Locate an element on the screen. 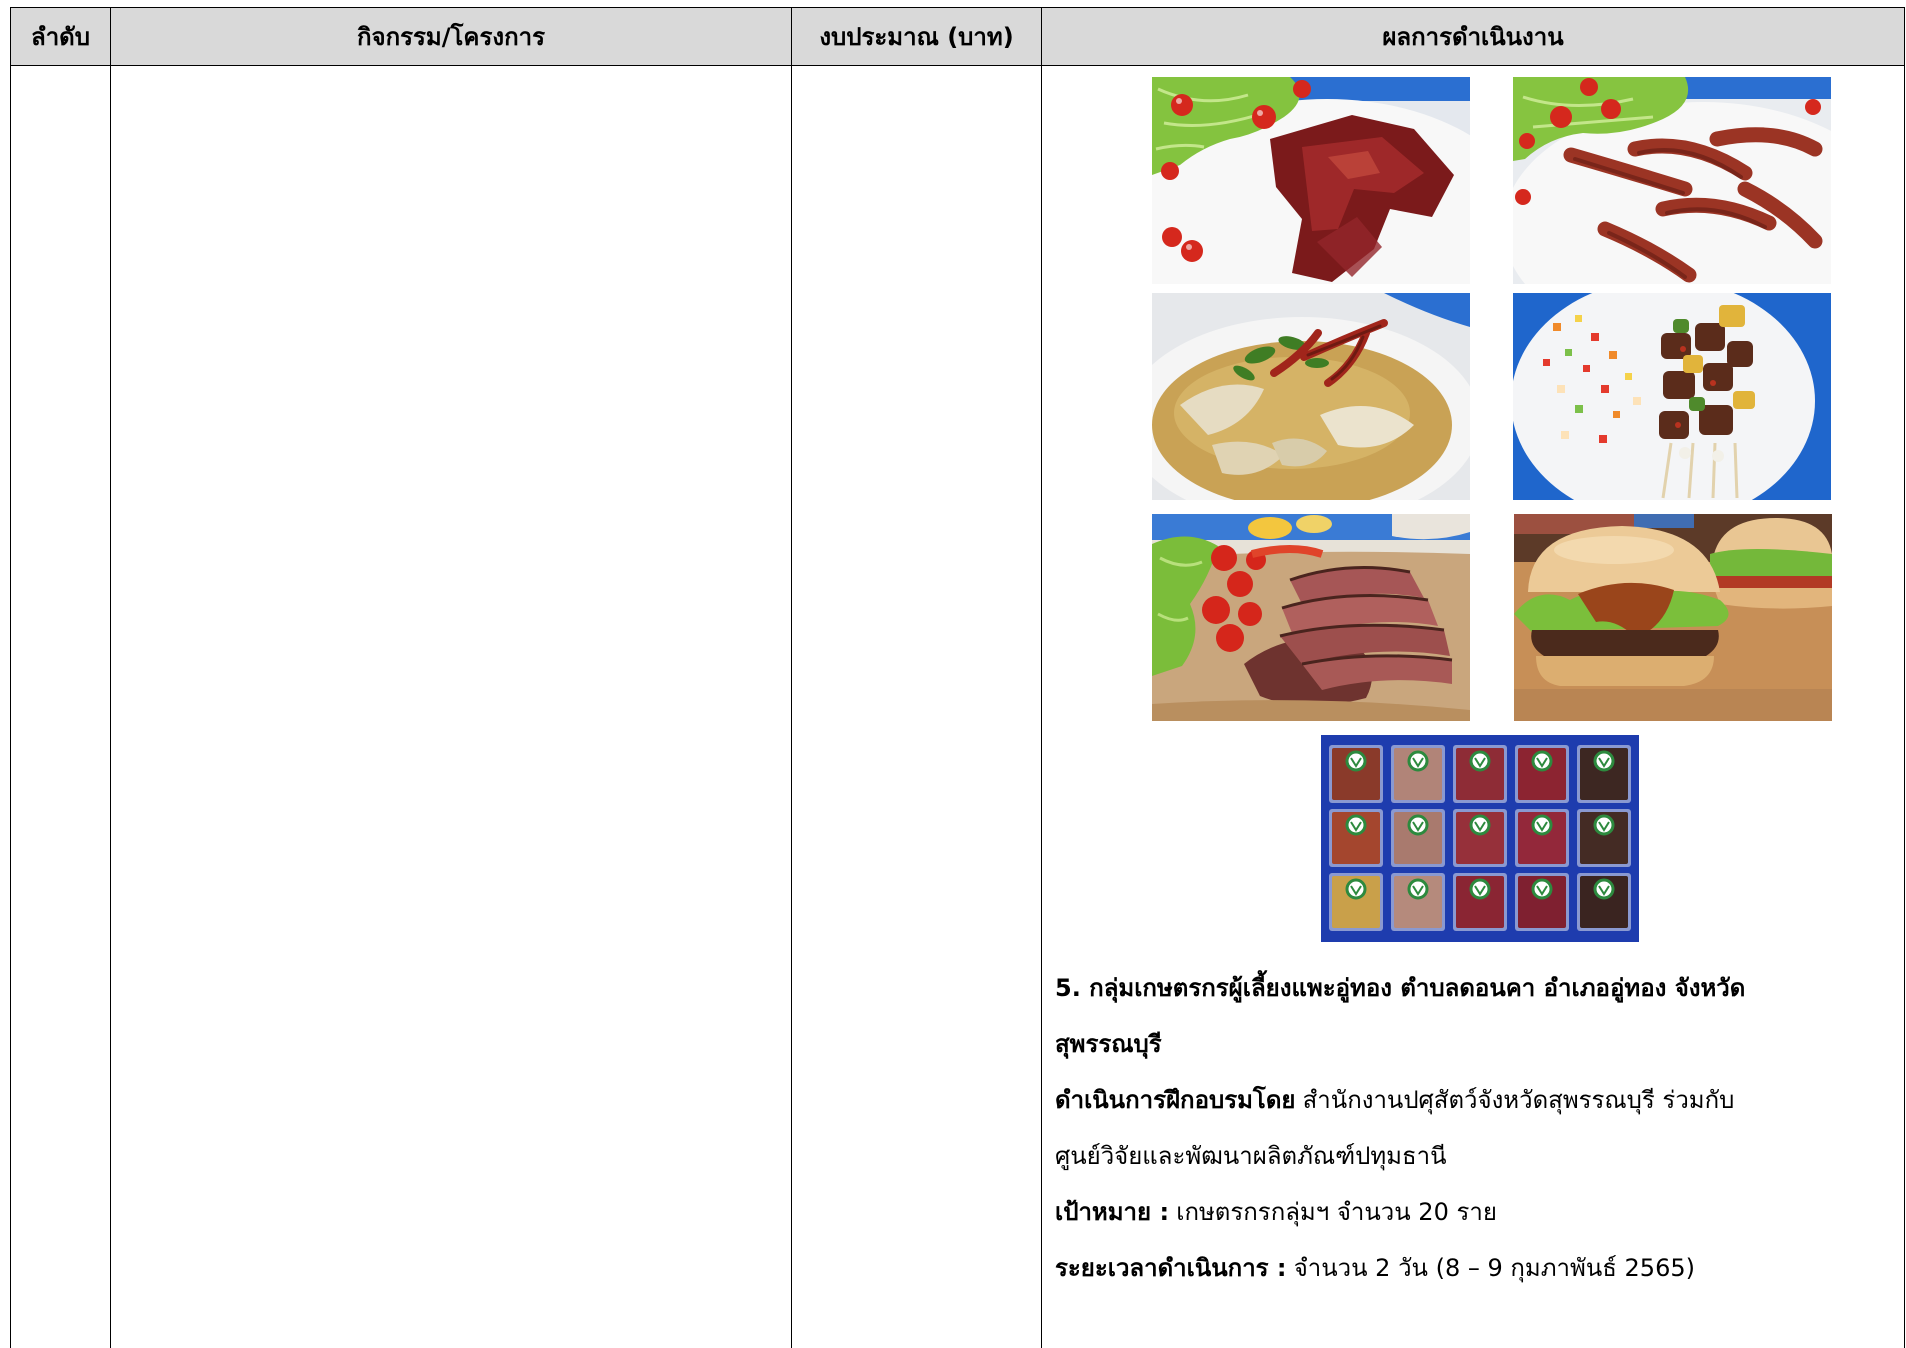 The image size is (1906, 1348). cell-budget is located at coordinates (916, 707).